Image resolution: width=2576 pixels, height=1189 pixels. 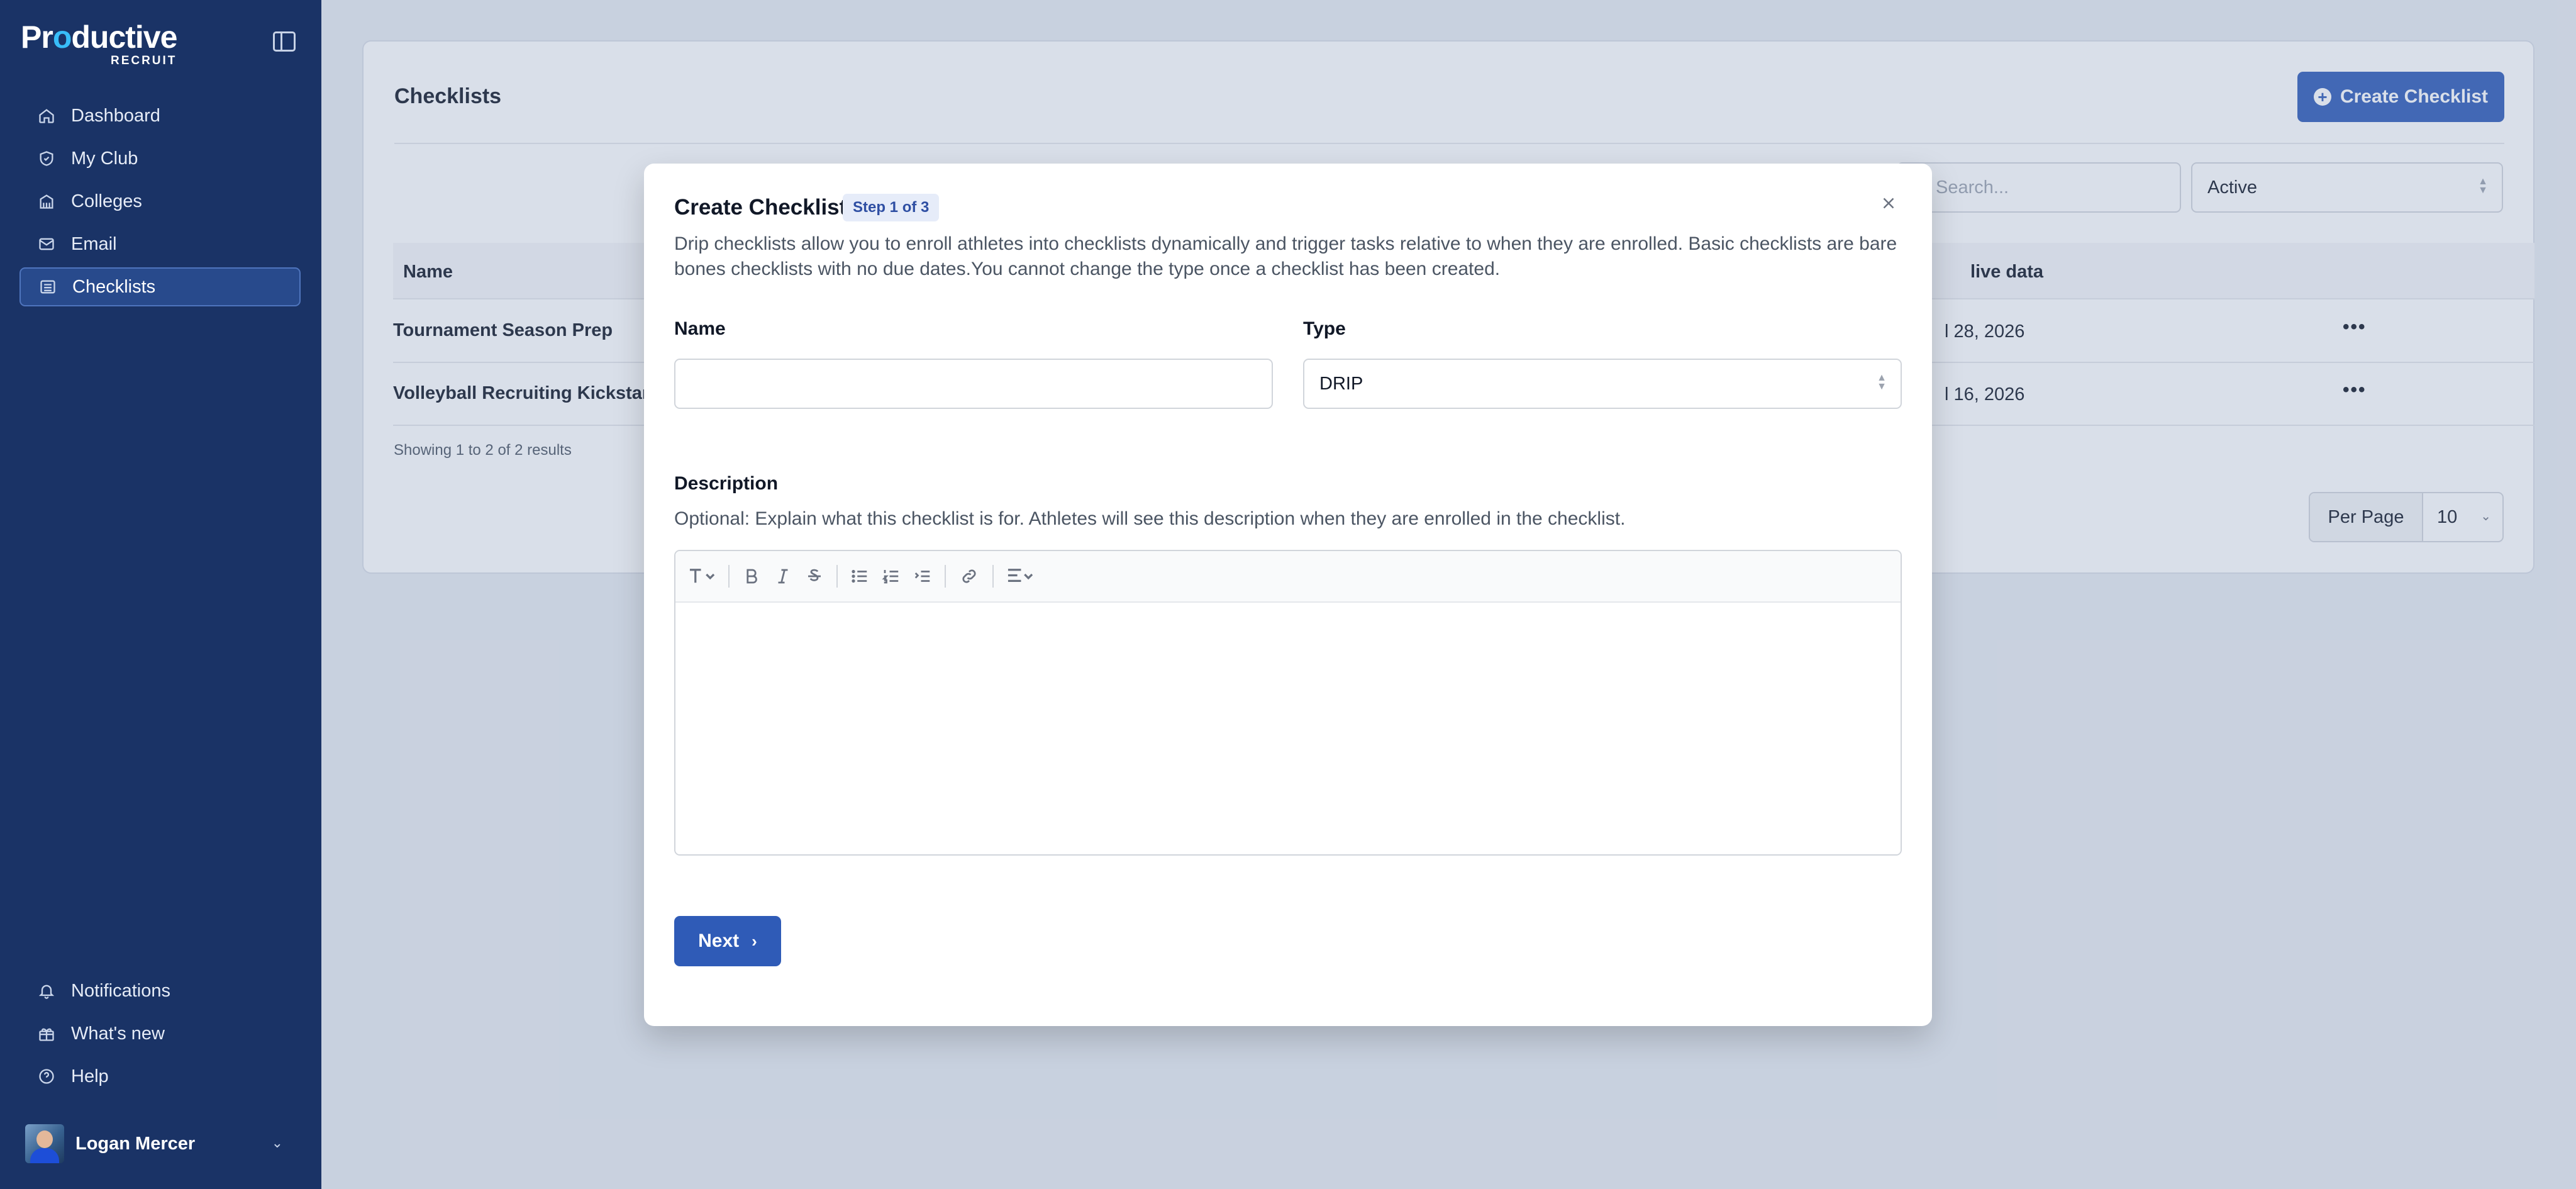 I want to click on bell-icon, so click(x=46, y=990).